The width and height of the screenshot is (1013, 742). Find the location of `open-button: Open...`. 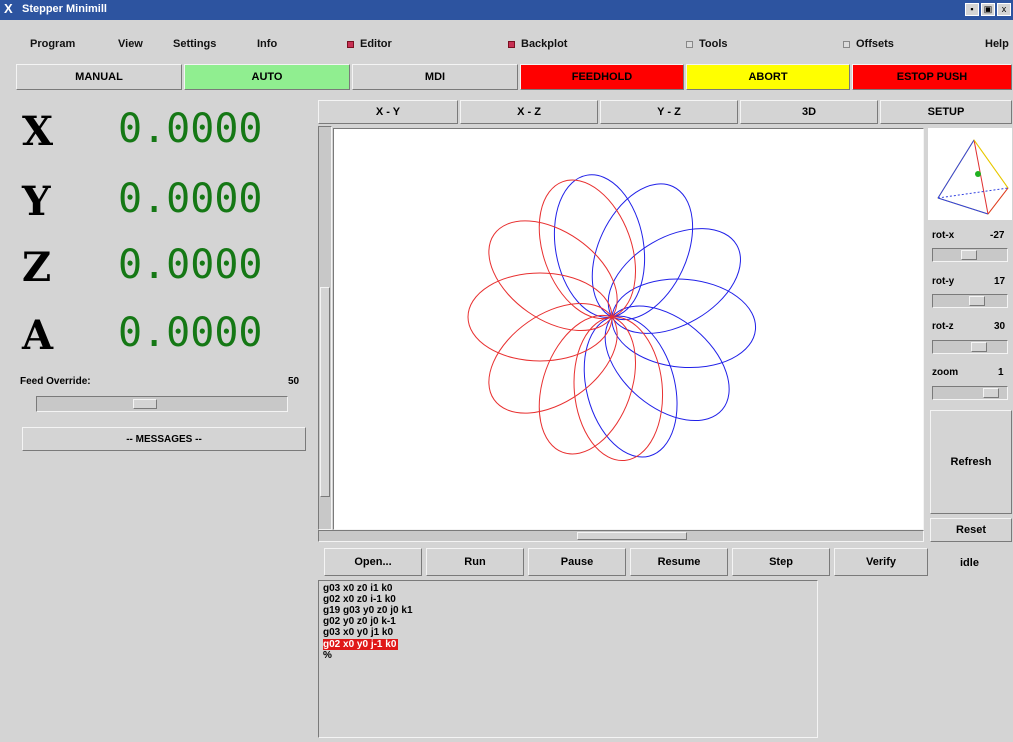

open-button: Open... is located at coordinates (373, 562).